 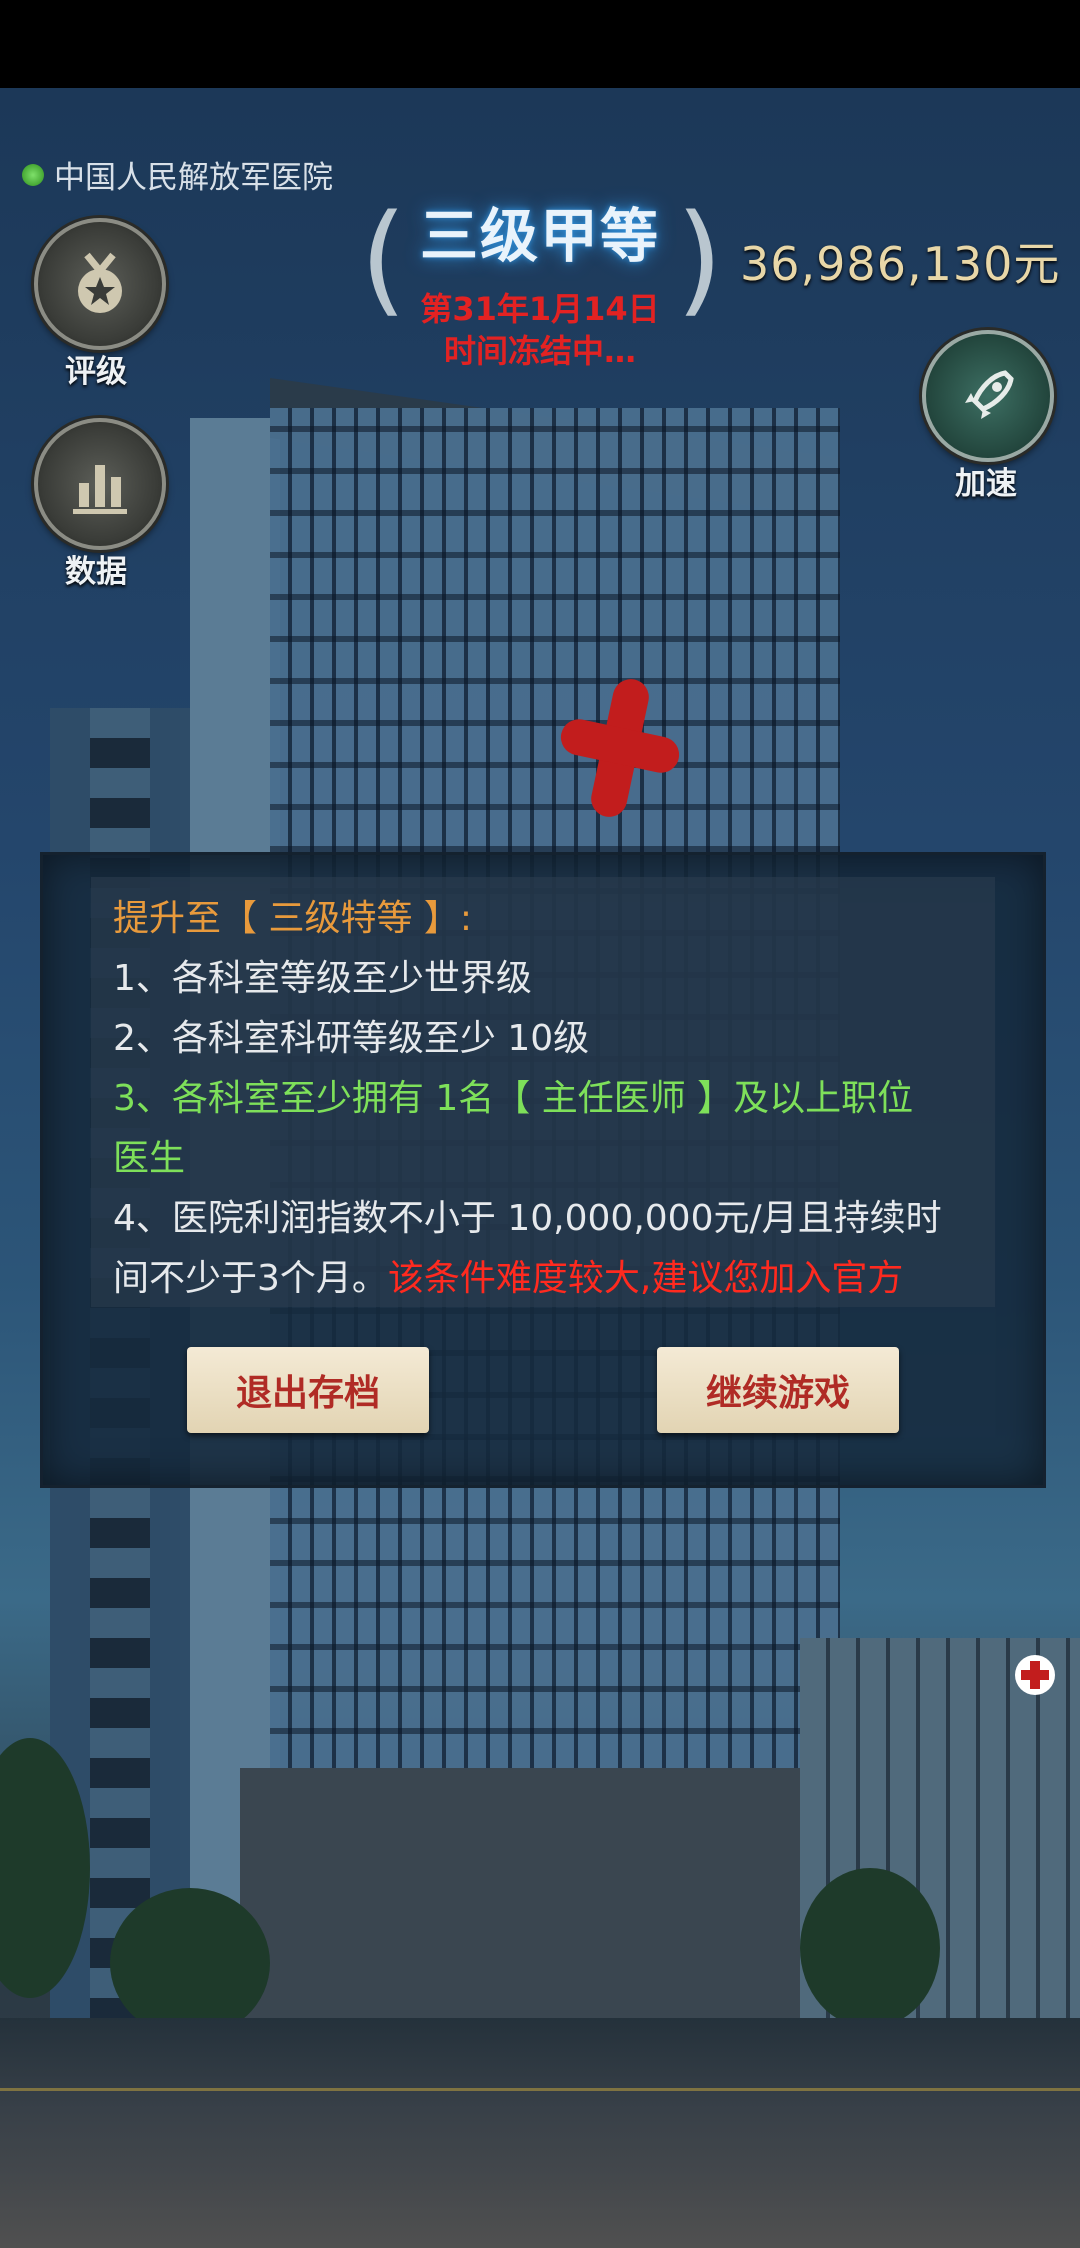 I want to click on money-counter: 36,986,130元, so click(x=900, y=264).